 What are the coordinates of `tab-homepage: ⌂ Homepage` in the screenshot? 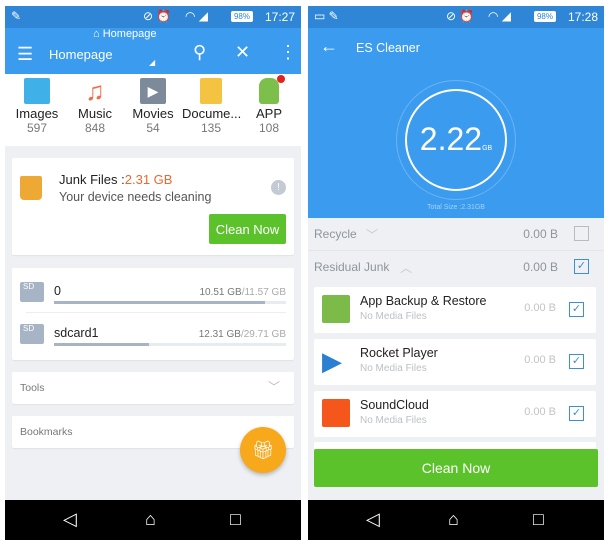 It's located at (125, 34).